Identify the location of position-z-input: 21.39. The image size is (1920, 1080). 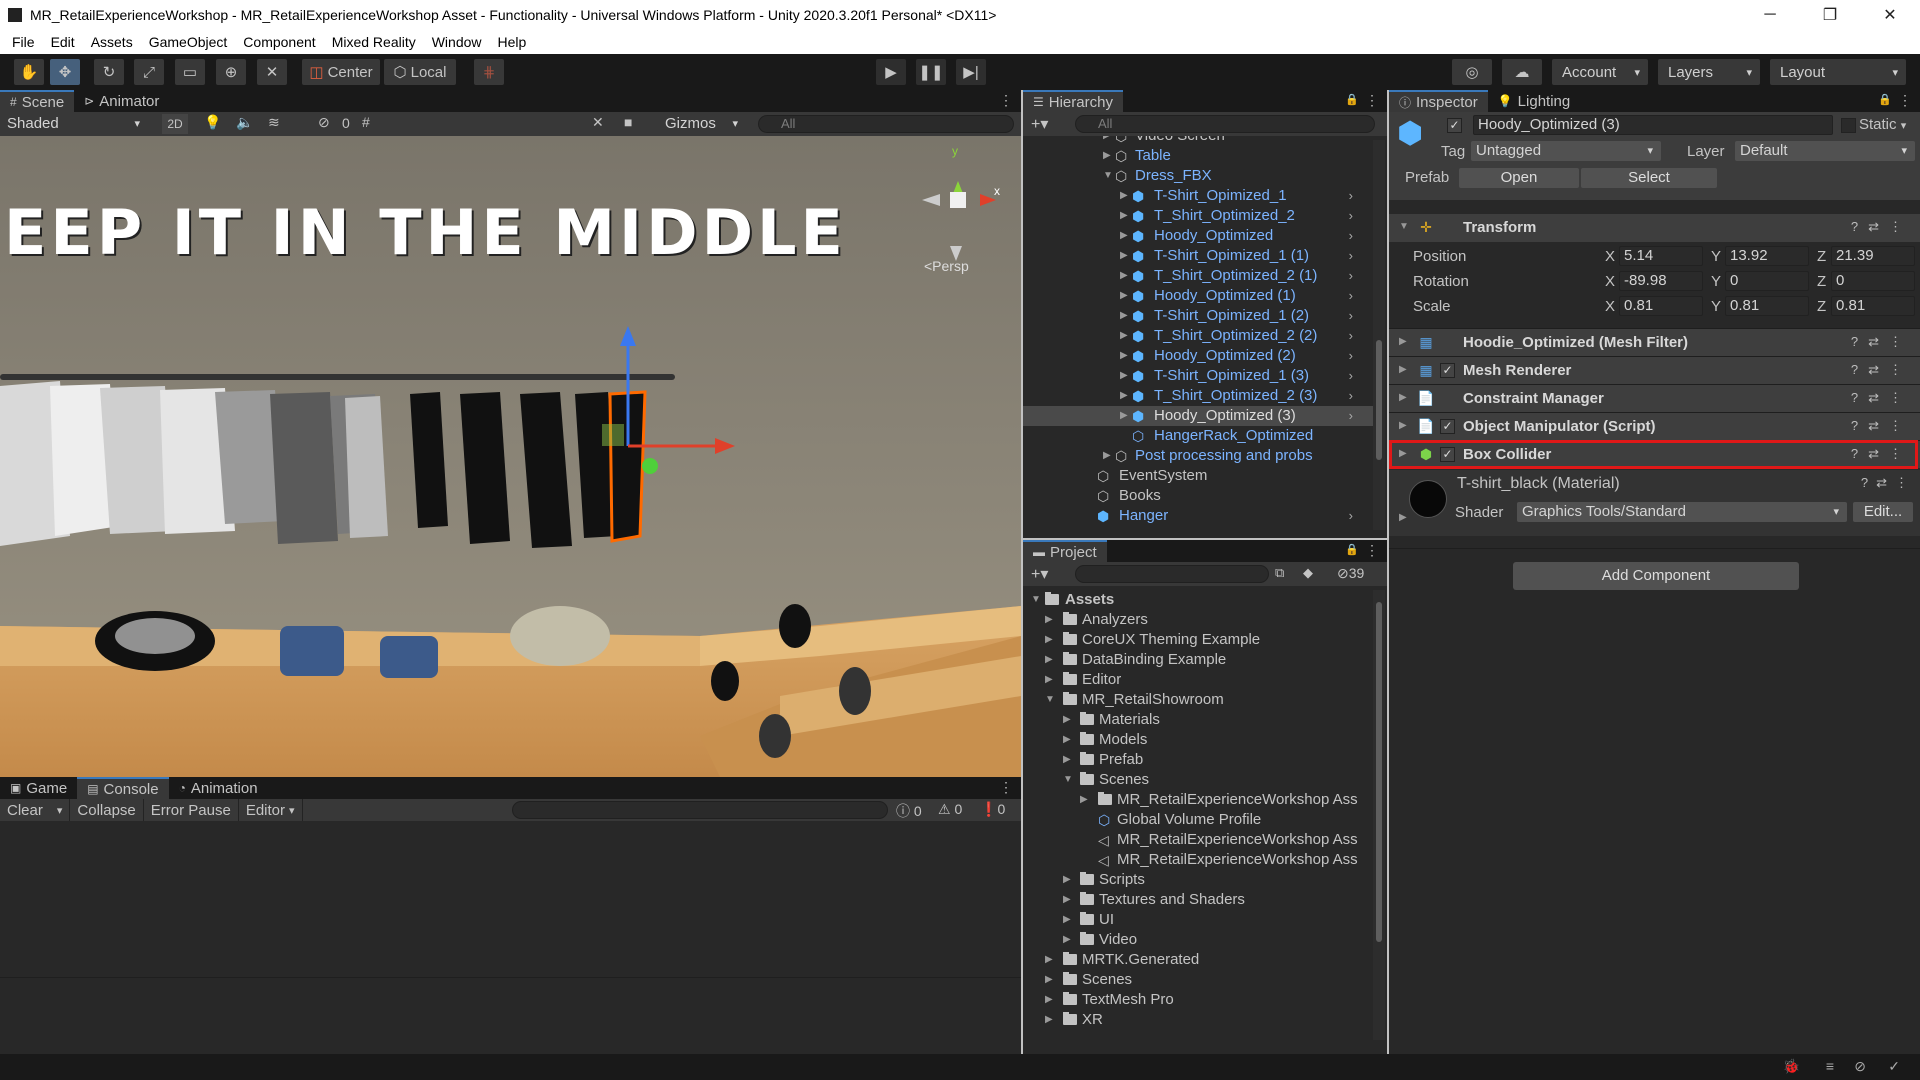
(1873, 256).